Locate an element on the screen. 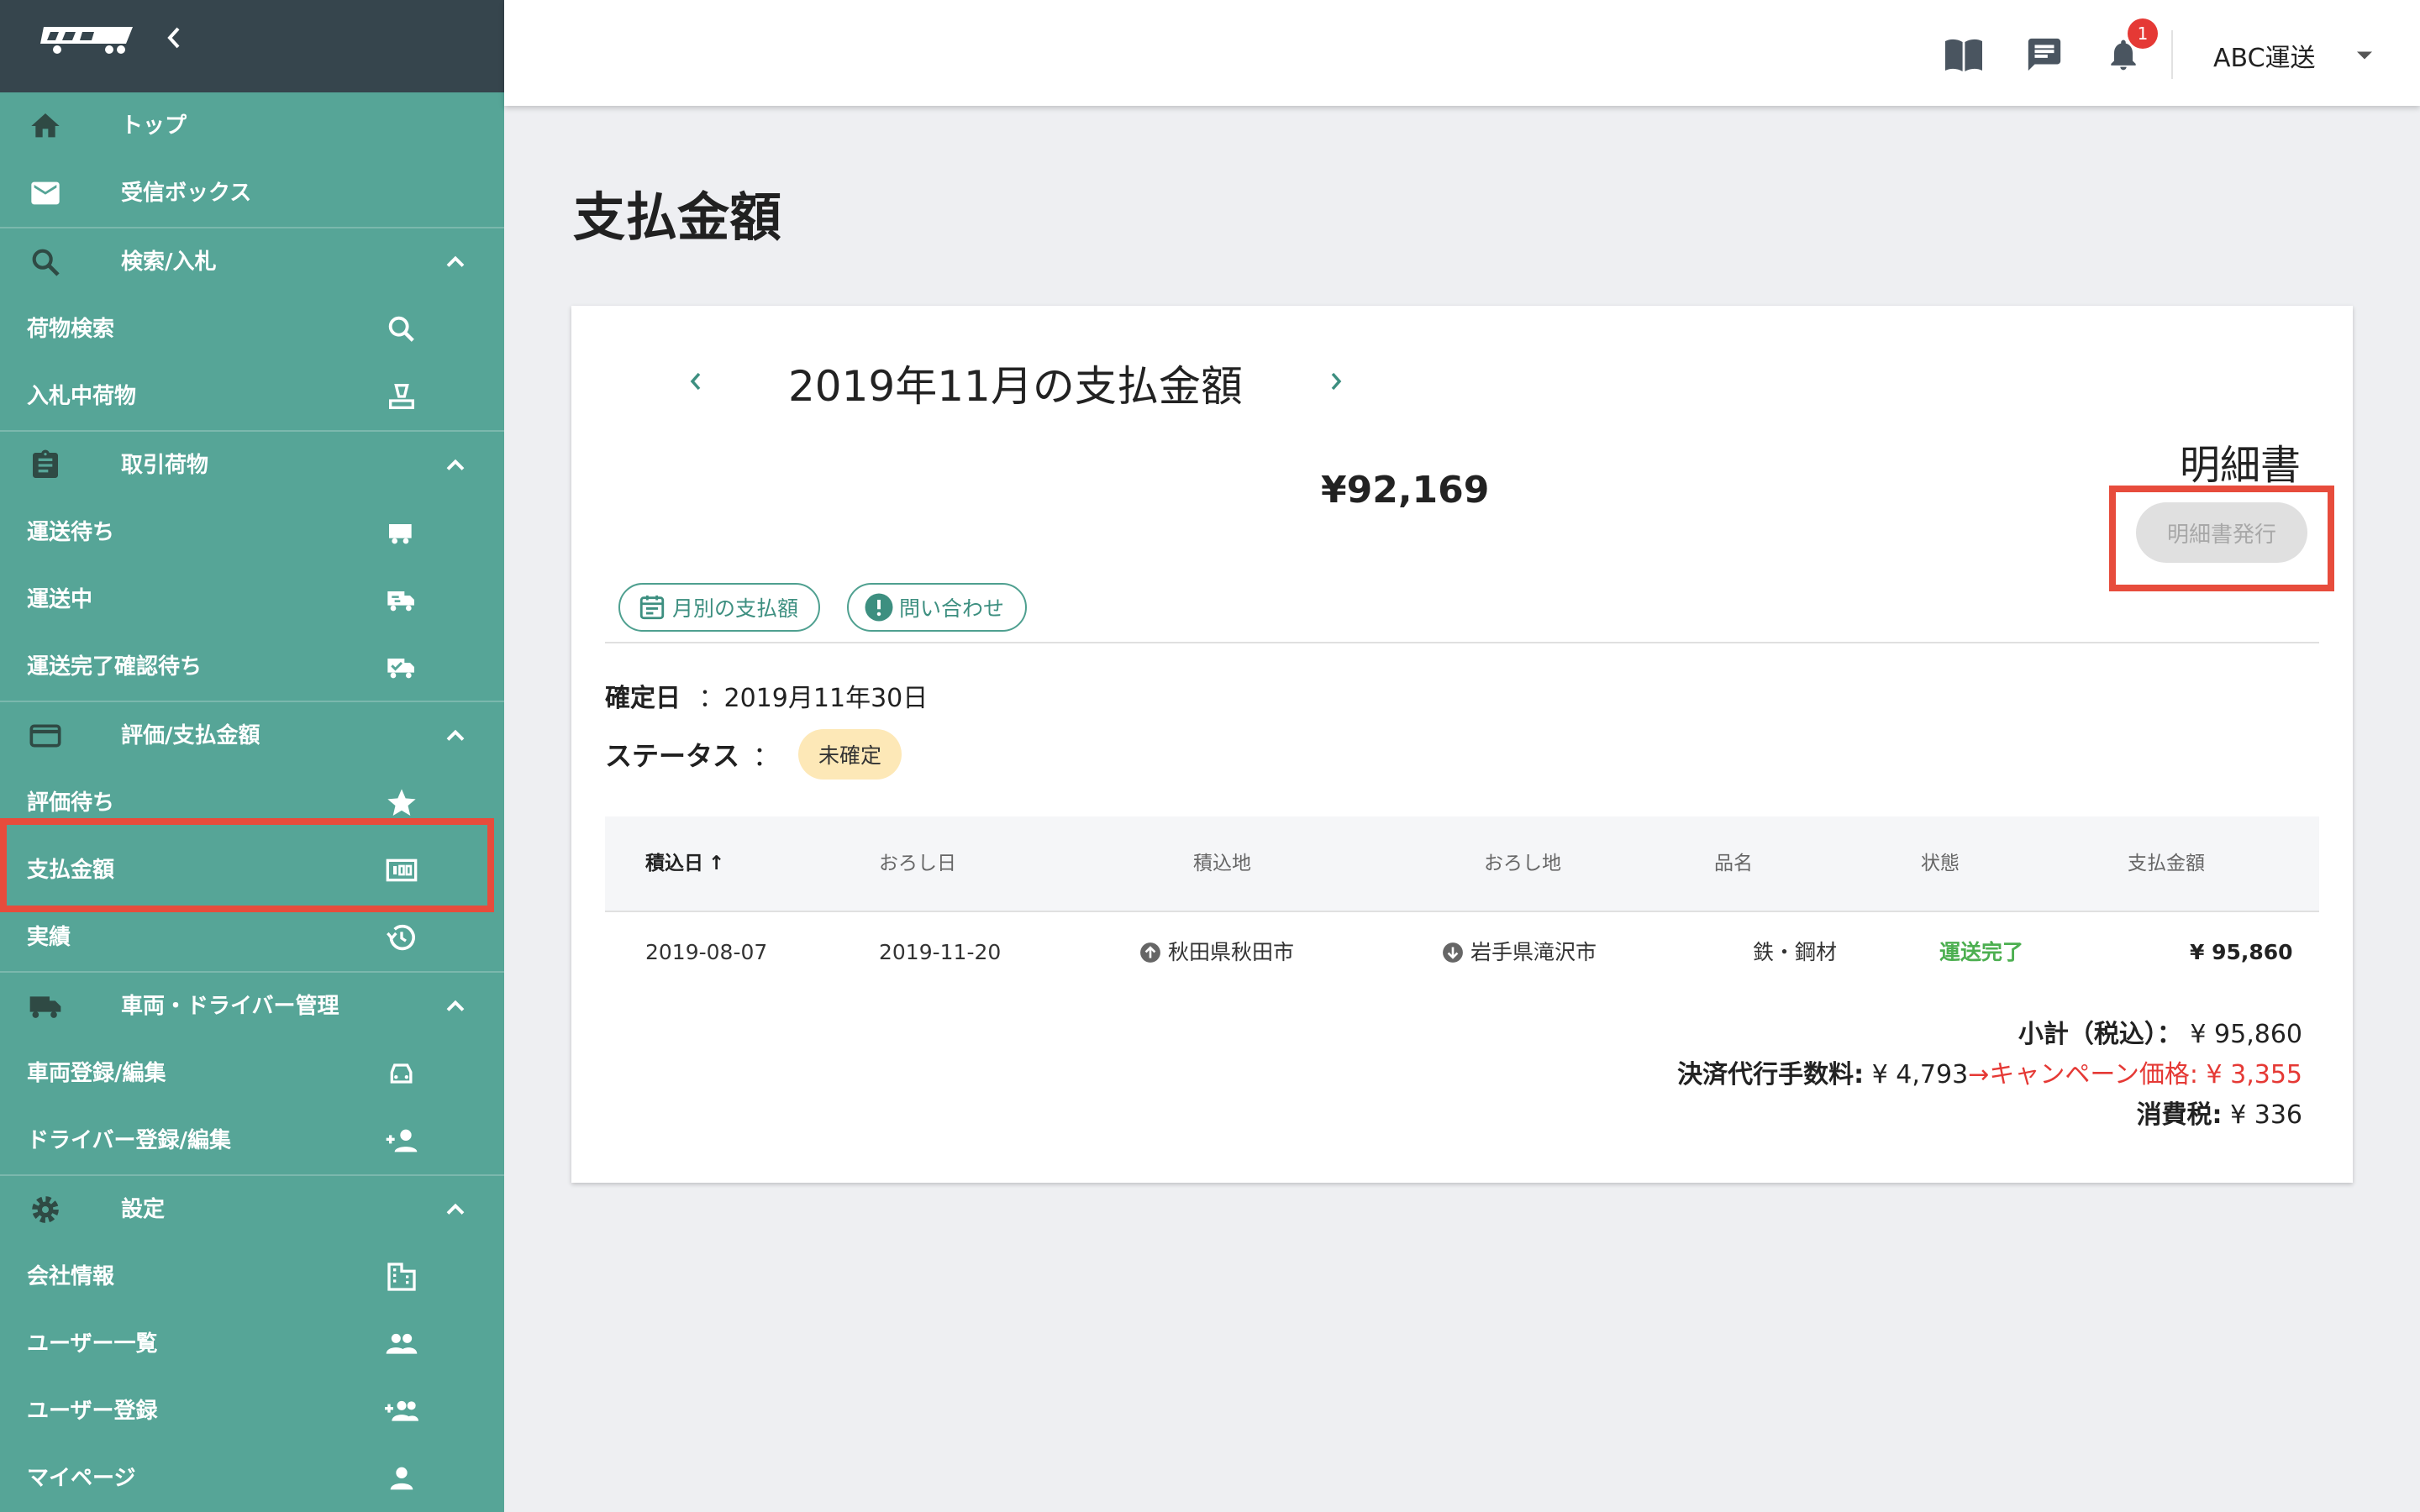 The width and height of the screenshot is (2420, 1512). sidebar-group-trade-cargo: 取引荷物 is located at coordinates (252, 465).